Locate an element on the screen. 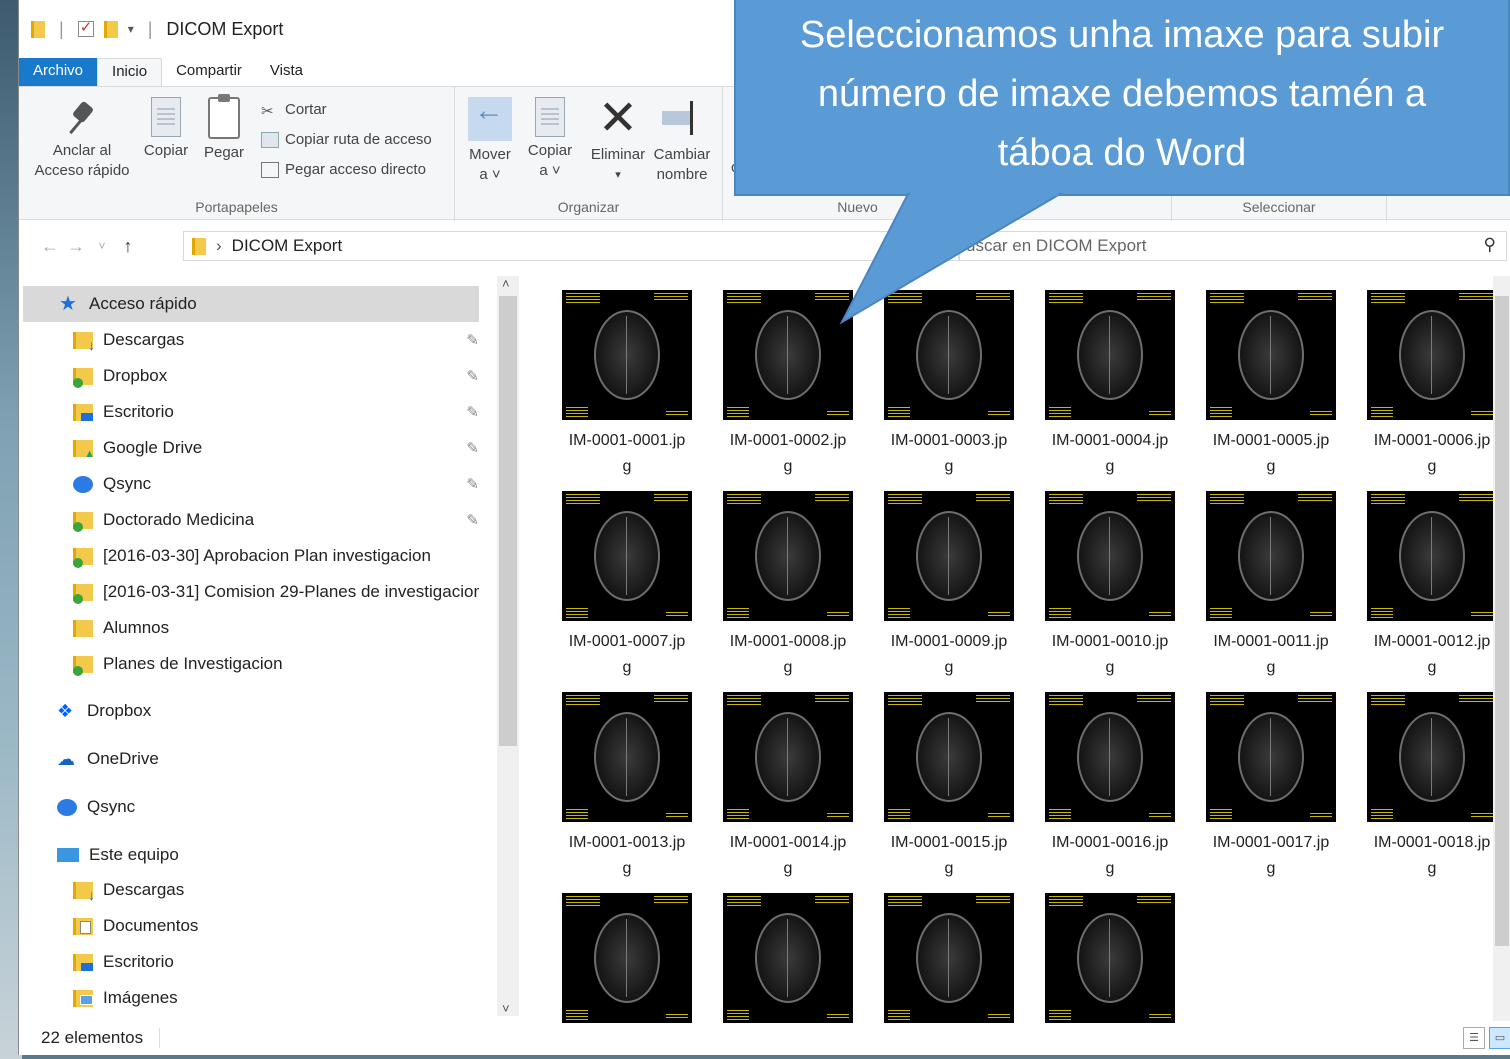 The height and width of the screenshot is (1059, 1510). copy-to-button: Copiar a ˅ is located at coordinates (550, 139).